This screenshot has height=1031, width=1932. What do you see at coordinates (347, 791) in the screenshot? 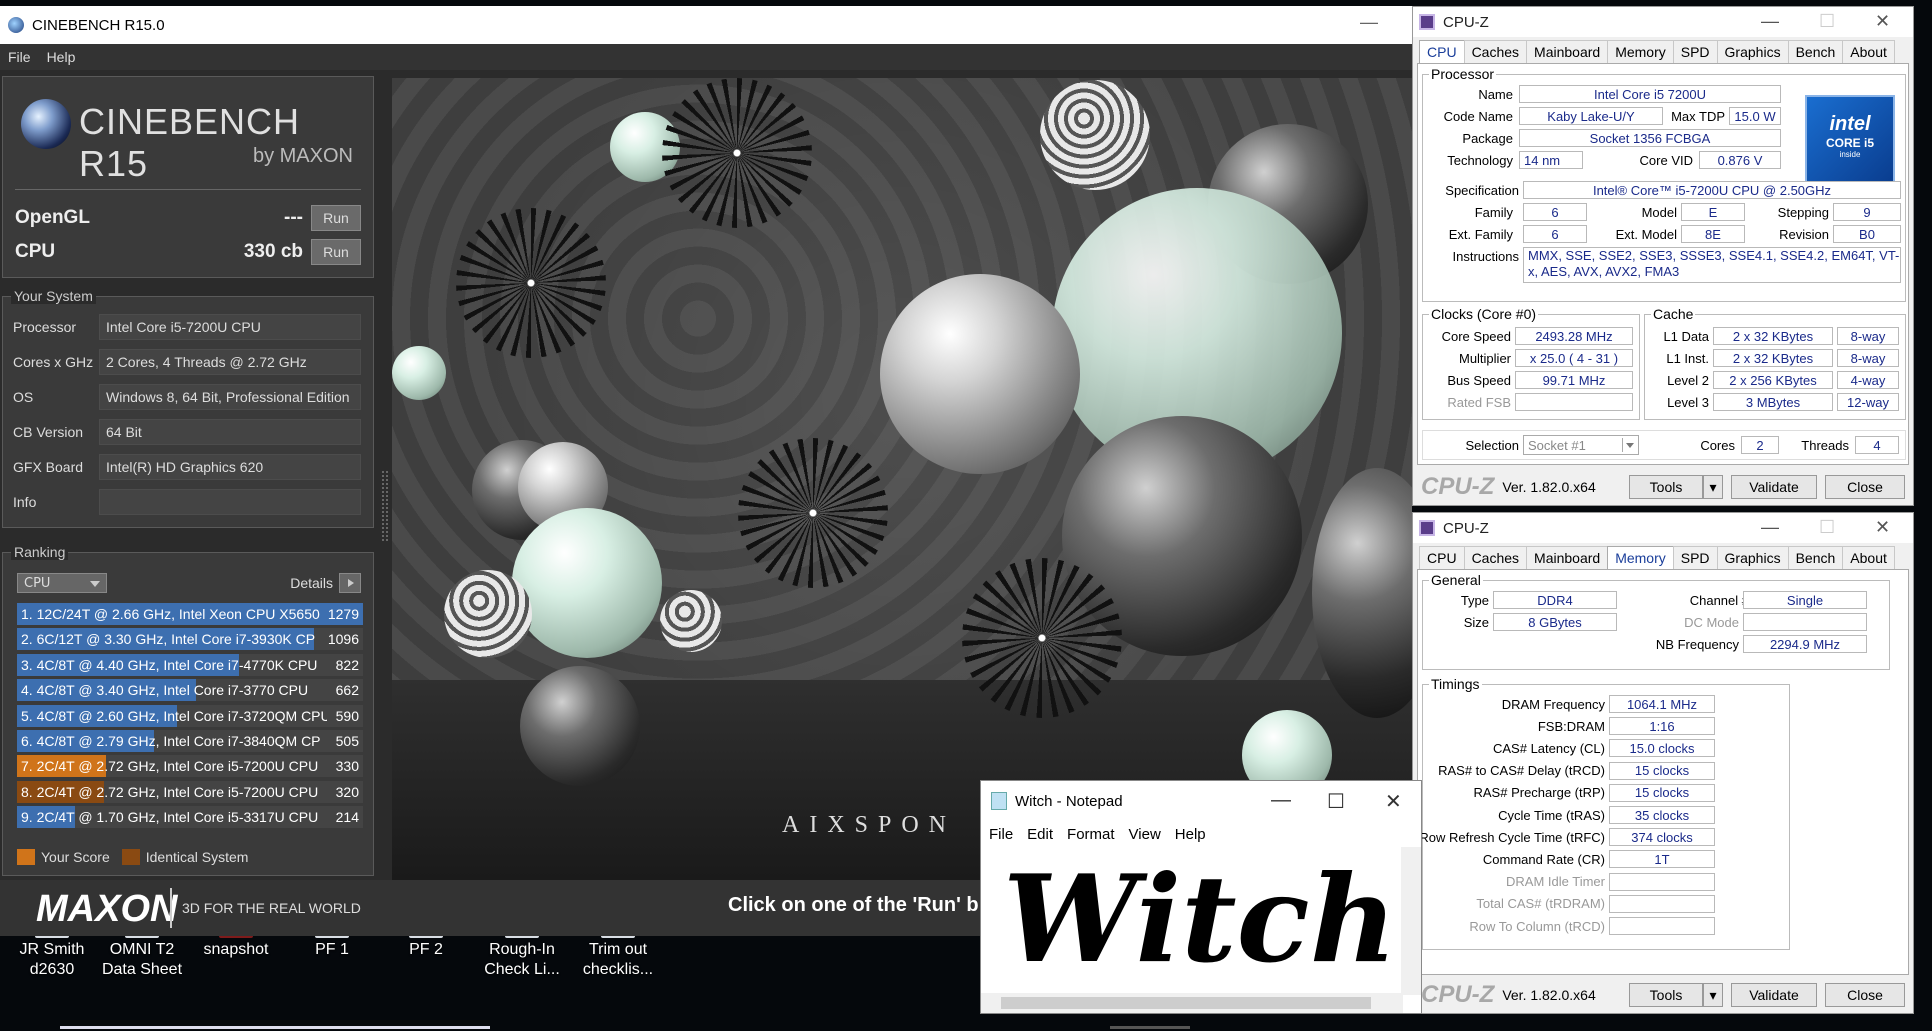
I see `ranking-score: 320` at bounding box center [347, 791].